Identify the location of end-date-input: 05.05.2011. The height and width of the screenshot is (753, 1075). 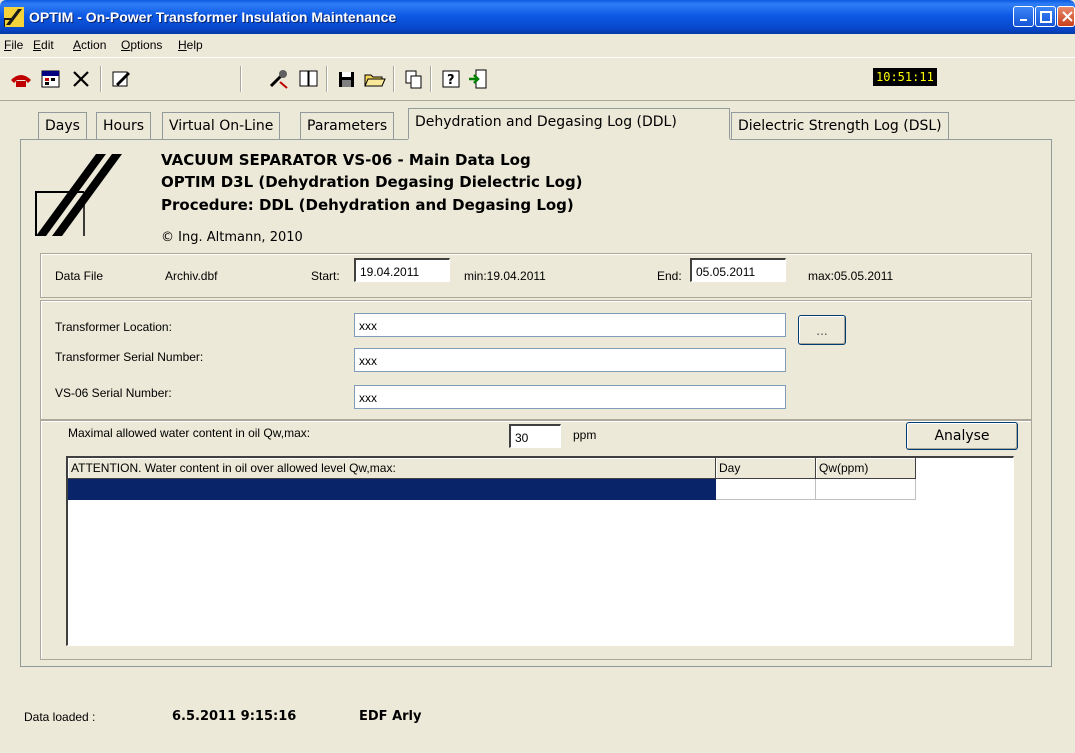
(738, 270).